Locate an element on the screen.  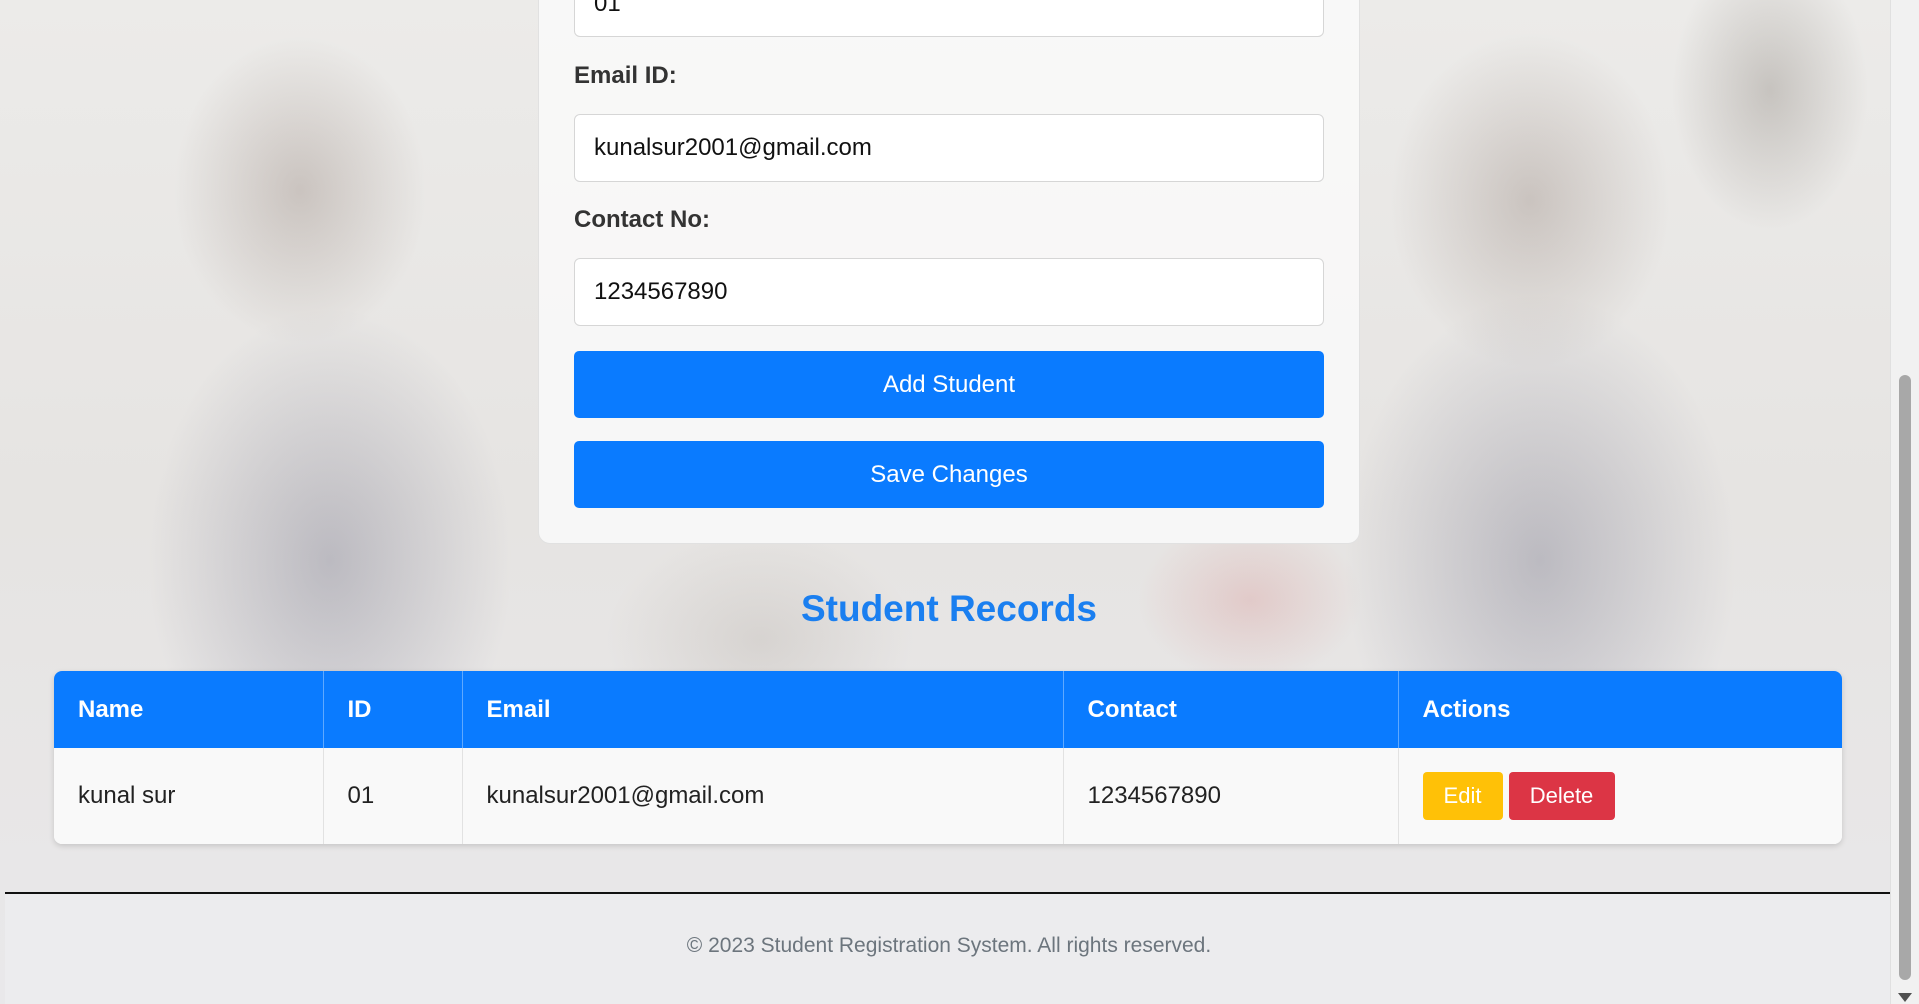
contact-label: Contact No: is located at coordinates (642, 219).